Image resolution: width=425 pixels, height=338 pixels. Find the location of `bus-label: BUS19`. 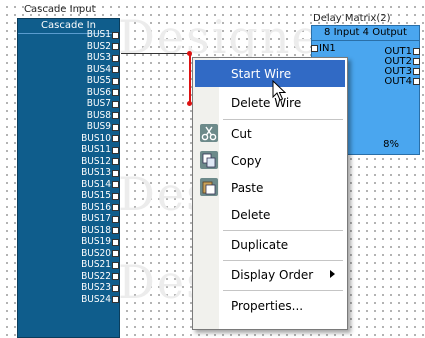

bus-label: BUS19 is located at coordinates (96, 241).